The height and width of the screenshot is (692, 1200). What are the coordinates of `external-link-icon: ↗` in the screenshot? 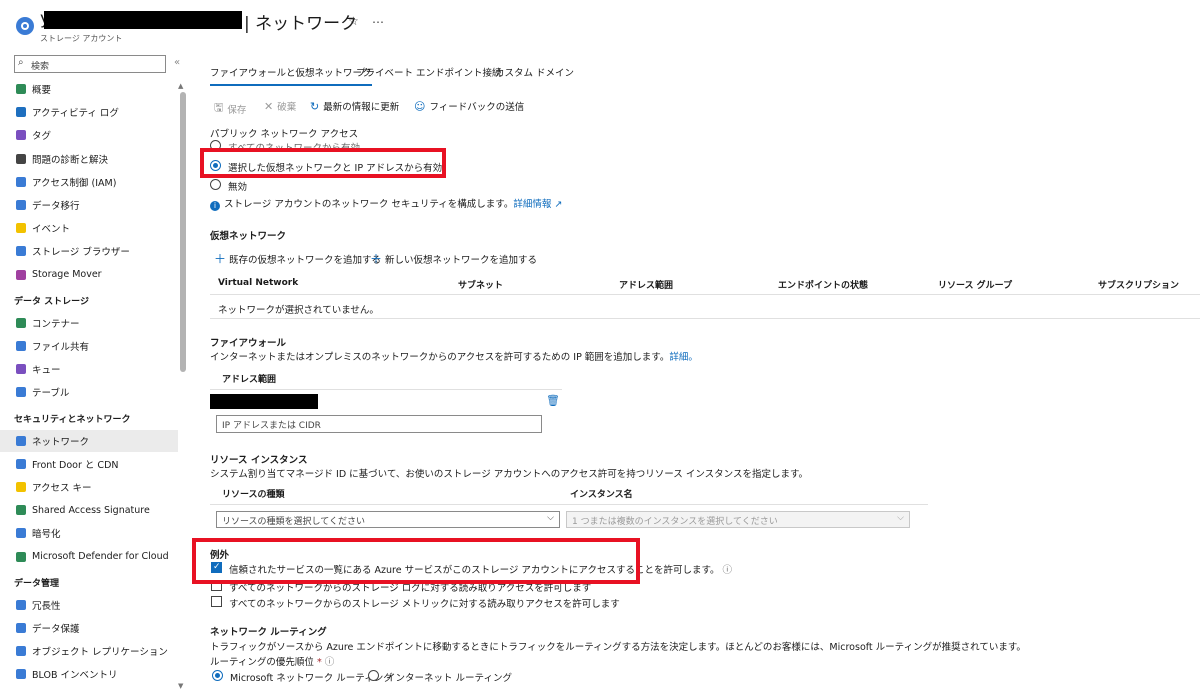 It's located at (557, 204).